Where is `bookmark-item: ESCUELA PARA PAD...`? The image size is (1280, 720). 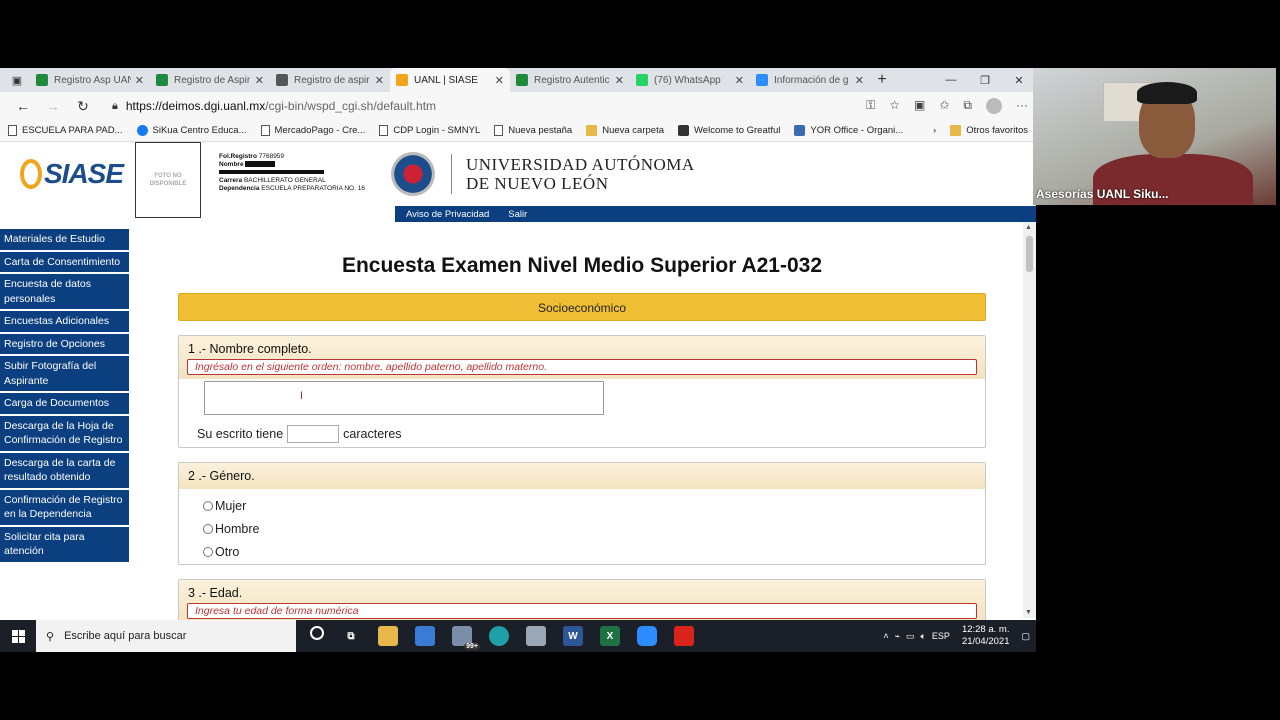
bookmark-item: ESCUELA PARA PAD... is located at coordinates (65, 130).